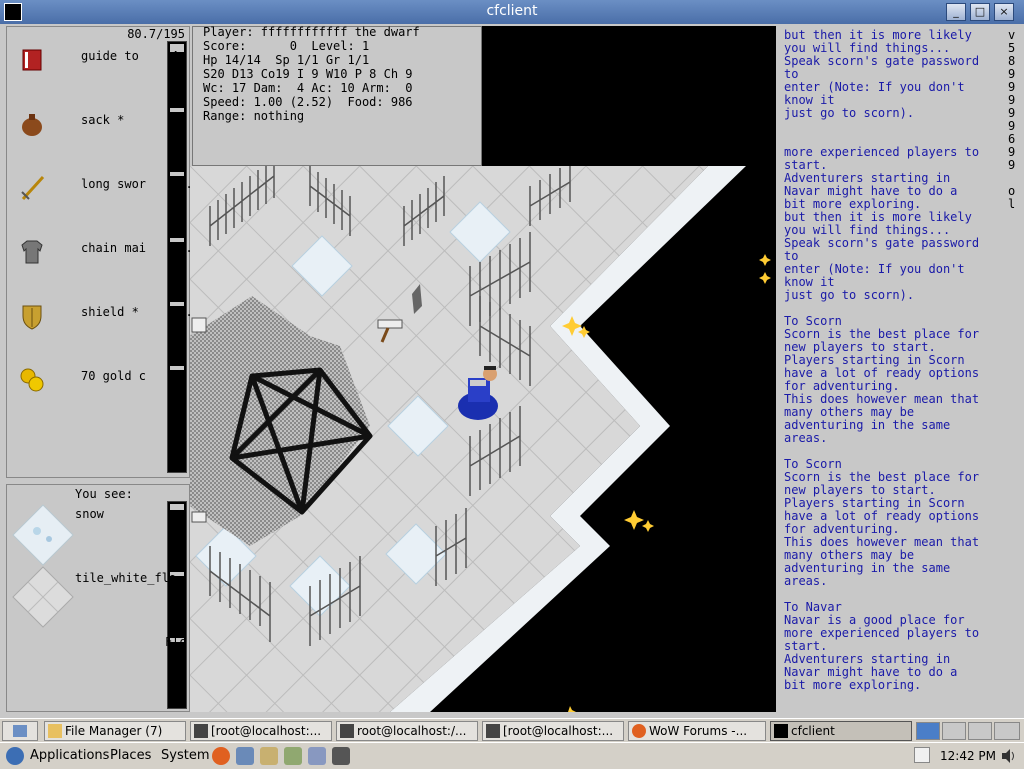 This screenshot has height=769, width=1024. I want to click on message-line: more experienced players to, so click(882, 152).